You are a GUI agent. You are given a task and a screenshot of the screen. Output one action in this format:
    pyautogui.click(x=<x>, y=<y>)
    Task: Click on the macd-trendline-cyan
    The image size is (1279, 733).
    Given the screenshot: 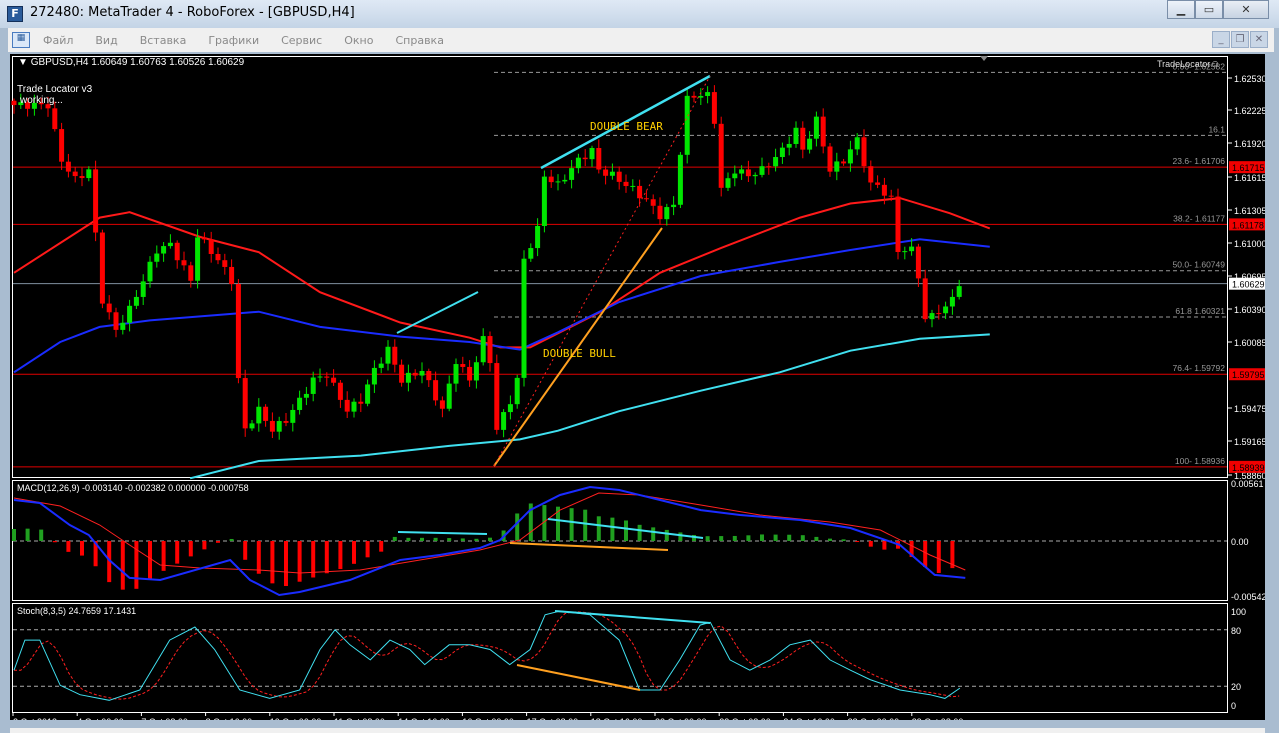 What is the action you would take?
    pyautogui.click(x=442, y=533)
    